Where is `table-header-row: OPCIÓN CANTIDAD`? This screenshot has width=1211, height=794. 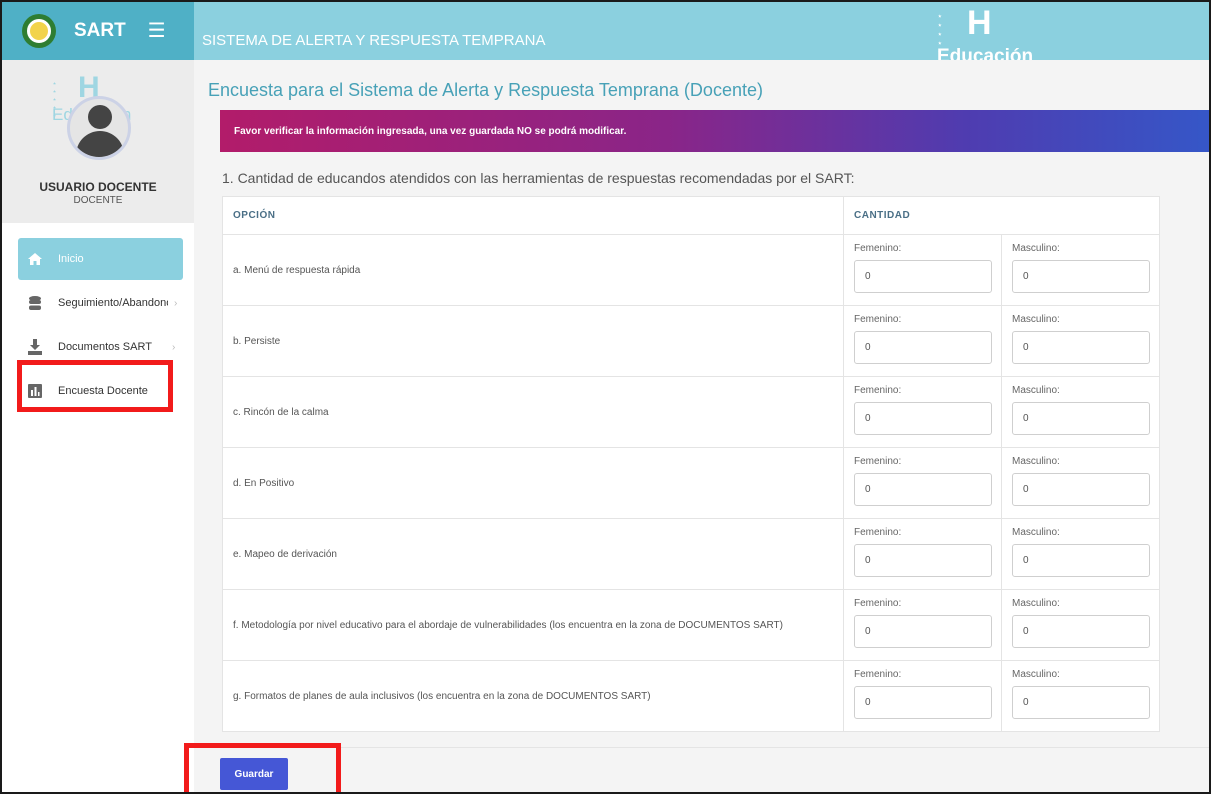
table-header-row: OPCIÓN CANTIDAD is located at coordinates (691, 215).